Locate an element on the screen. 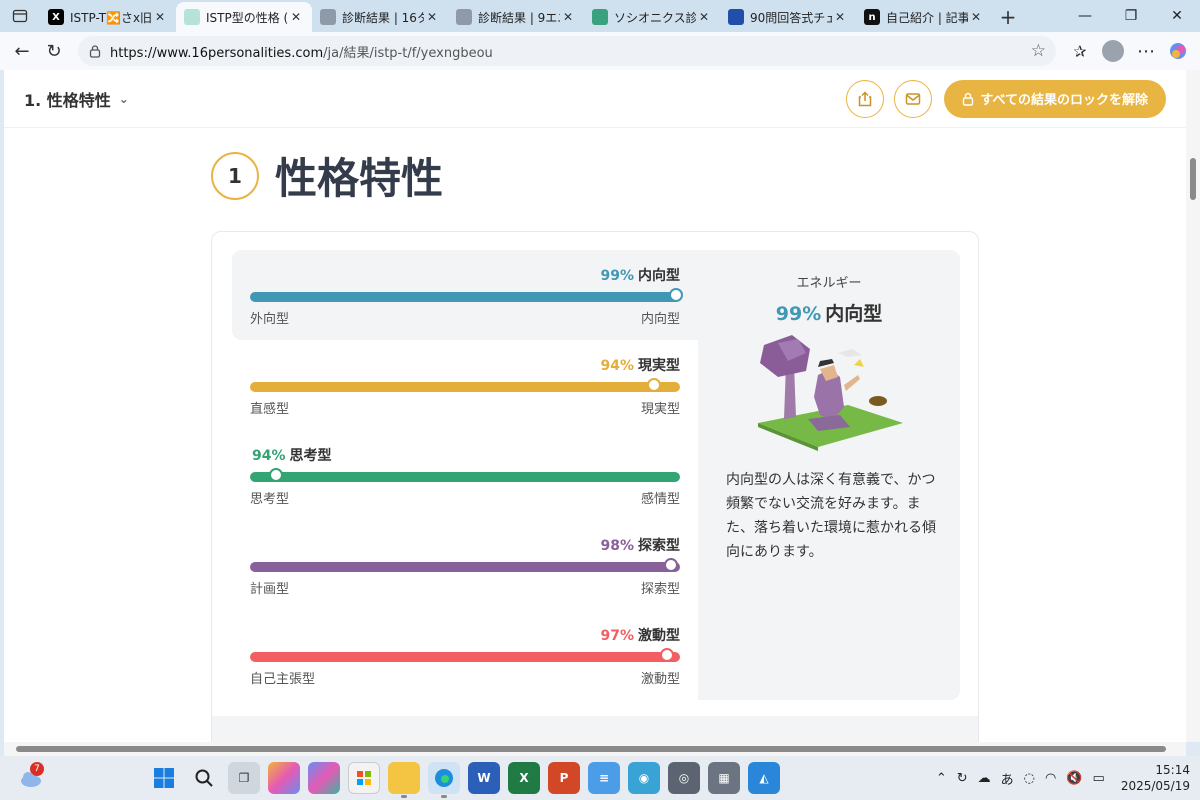  vertical-scrollbar is located at coordinates (1193, 406).